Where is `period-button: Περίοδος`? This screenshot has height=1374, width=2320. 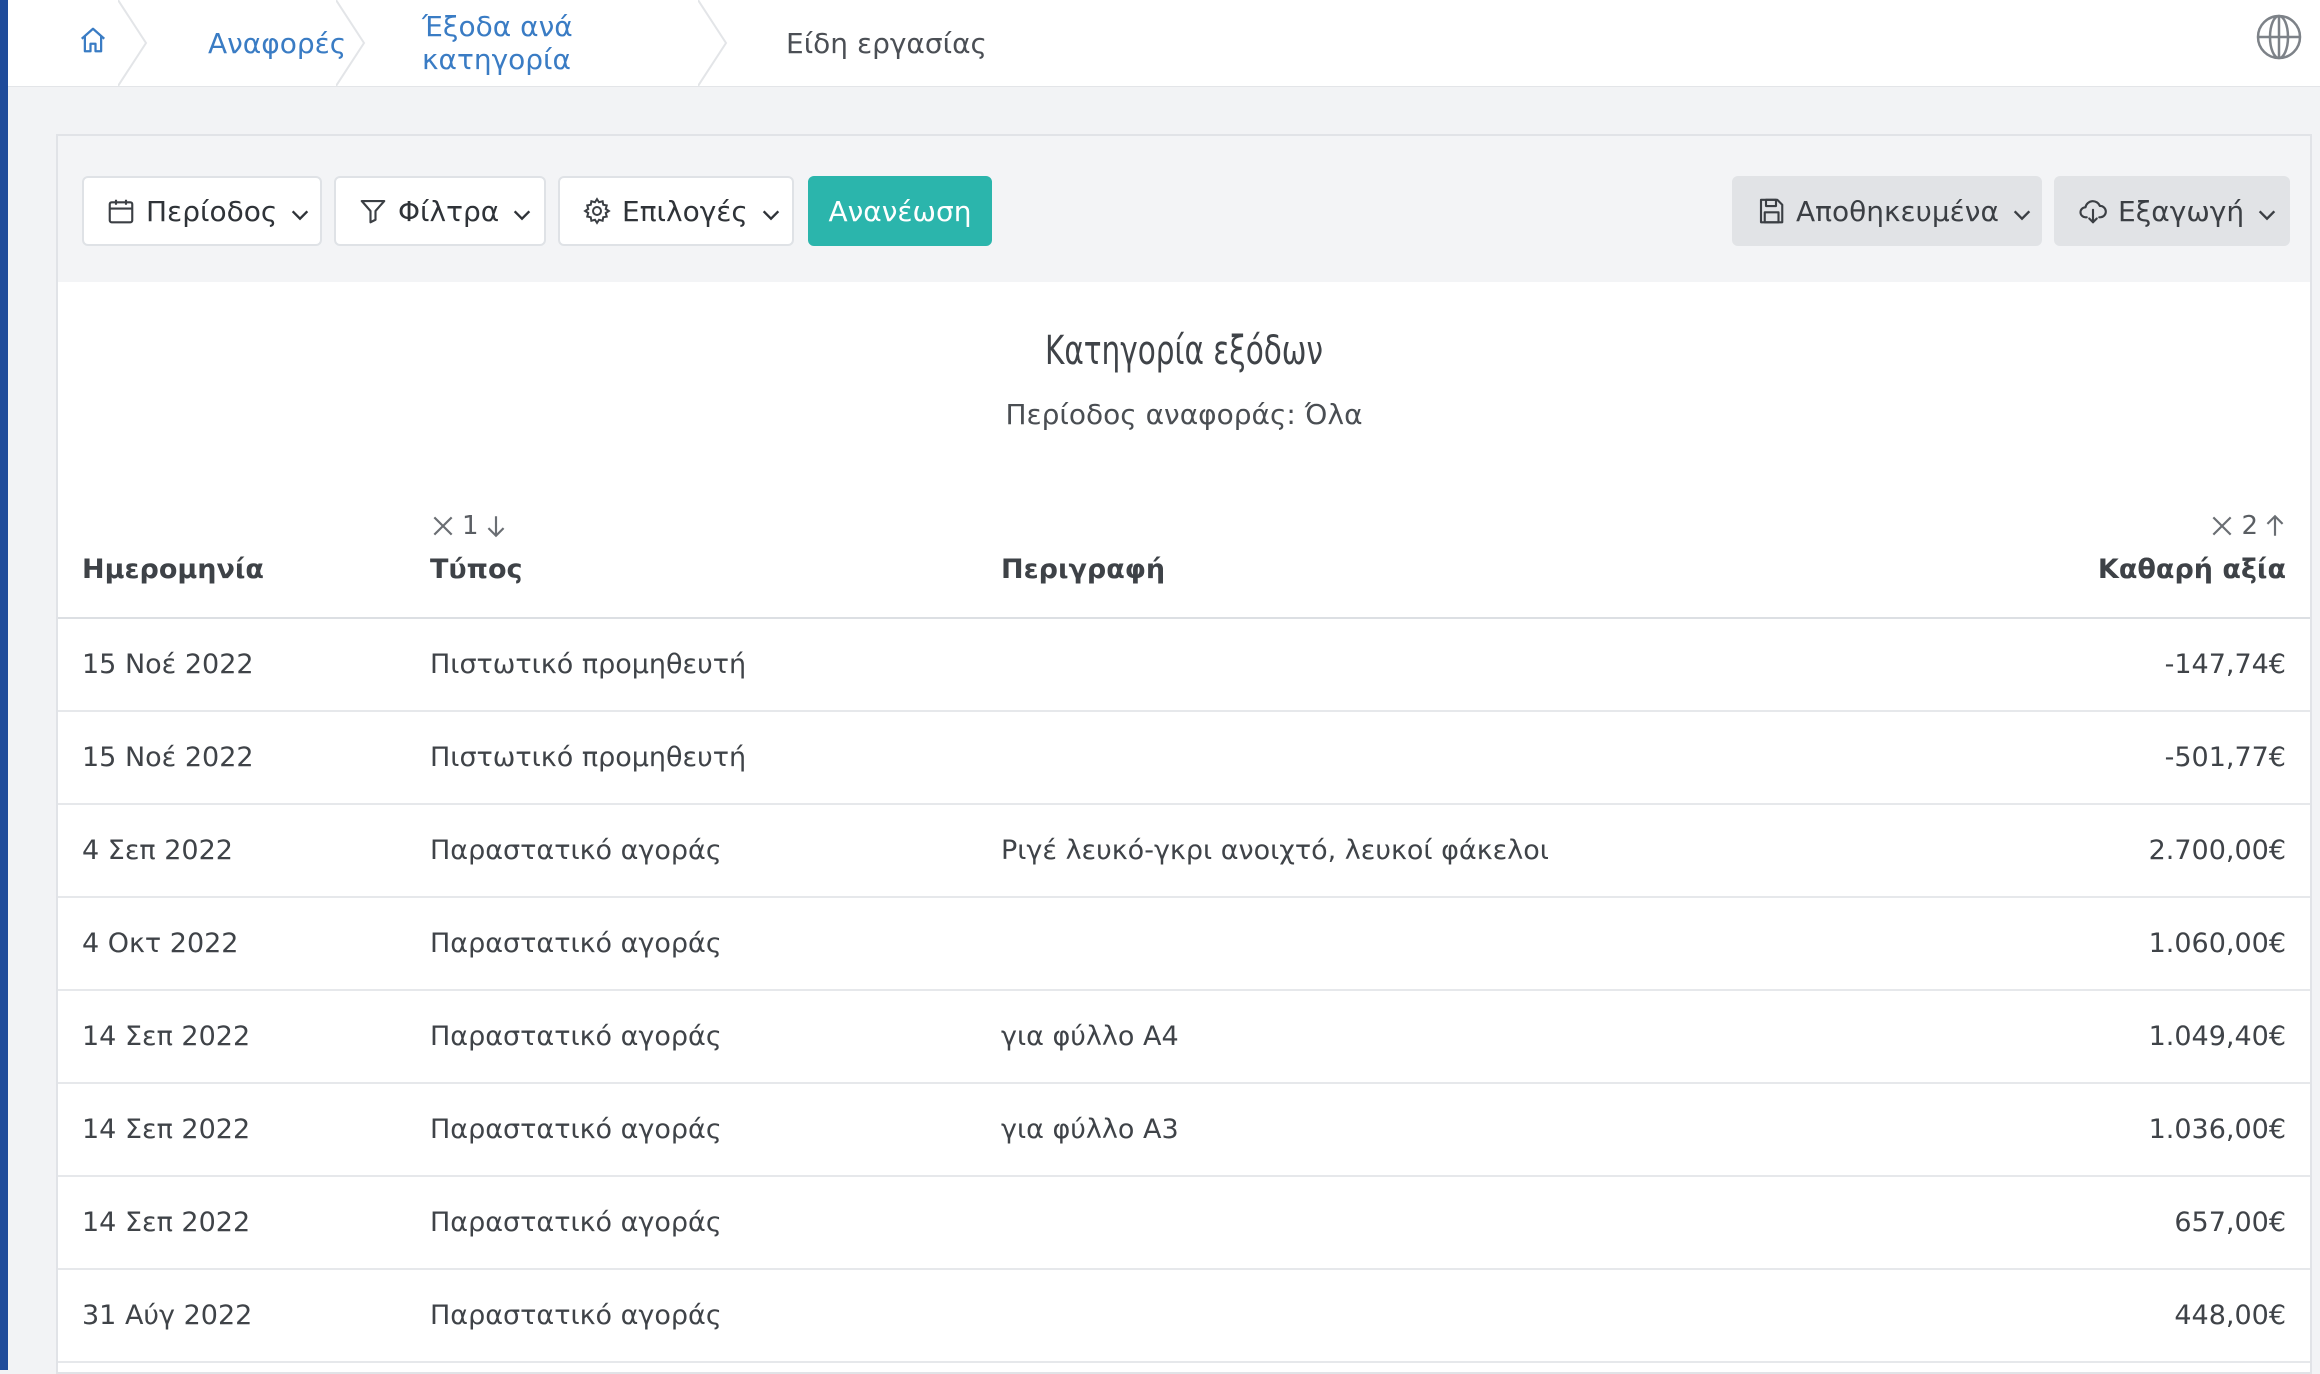
period-button: Περίοδος is located at coordinates (202, 211).